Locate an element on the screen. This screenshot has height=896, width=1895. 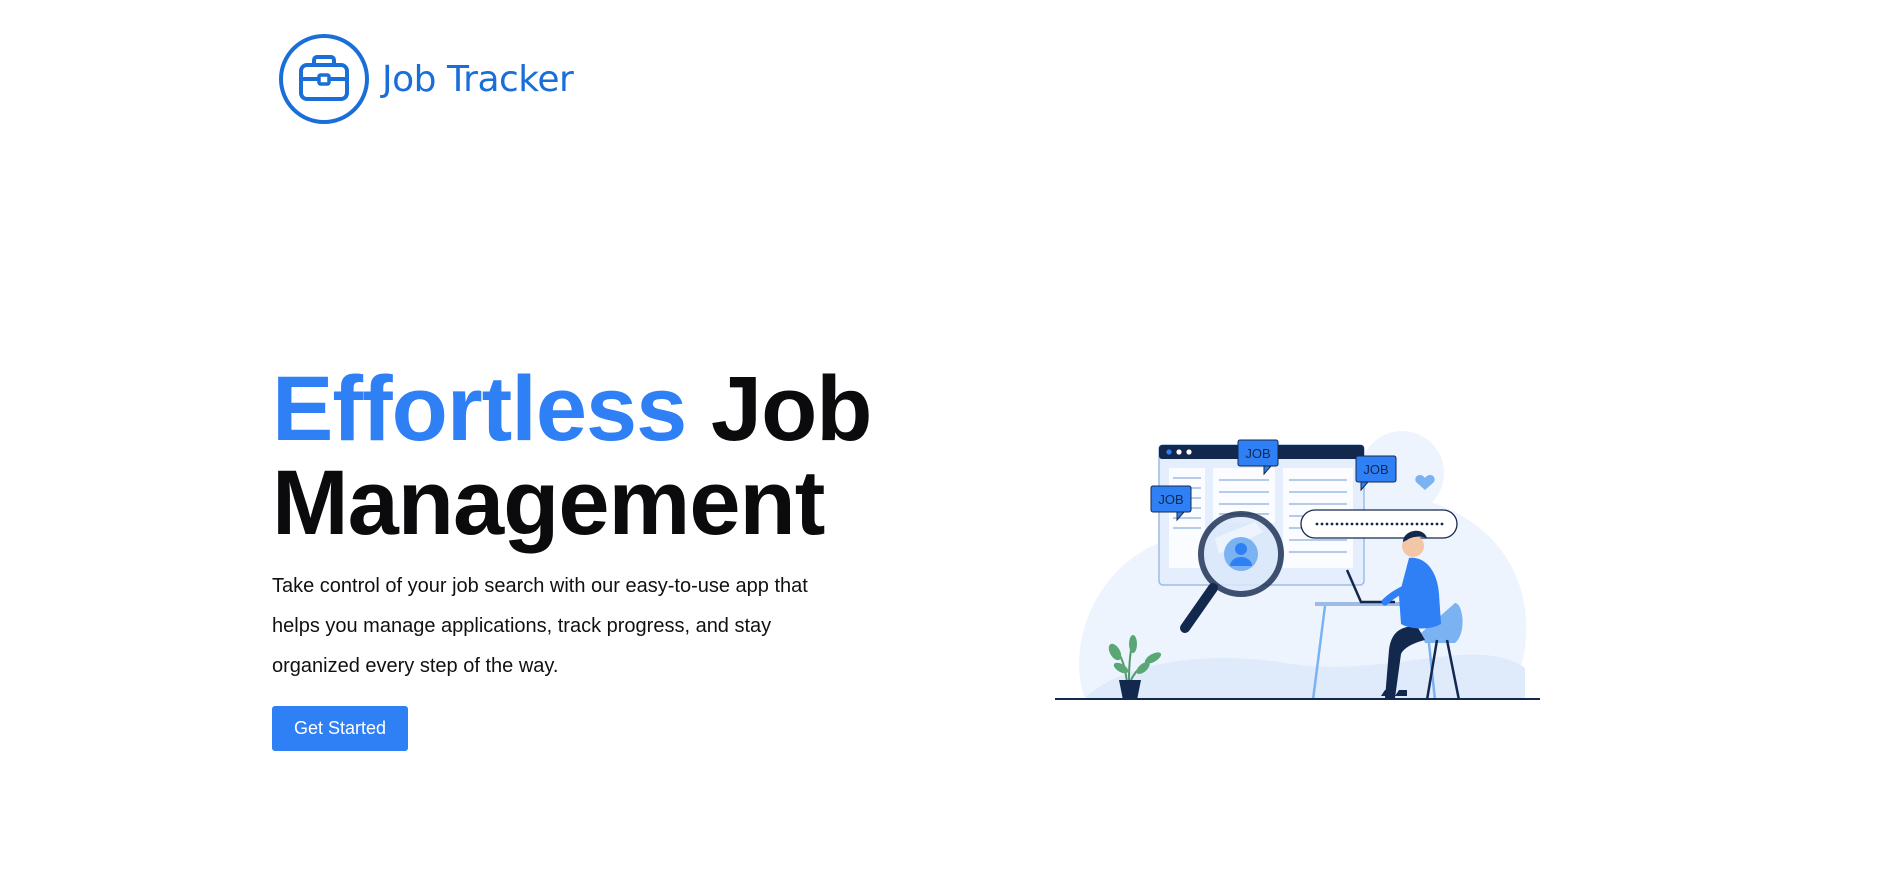
briefcase-icon is located at coordinates (324, 79).